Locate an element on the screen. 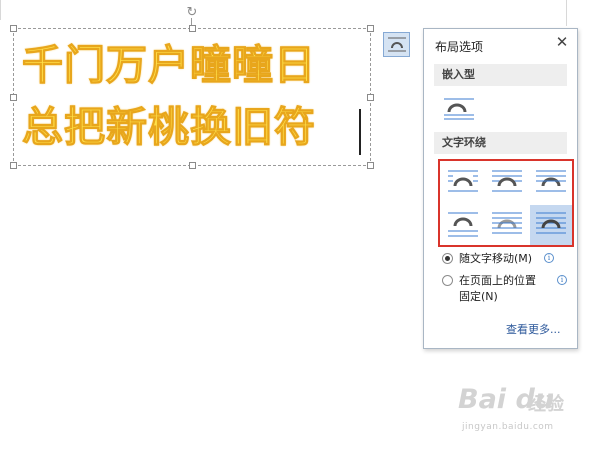 Image resolution: width=601 pixels, height=450 pixels. wrap-option-through is located at coordinates (551, 183).